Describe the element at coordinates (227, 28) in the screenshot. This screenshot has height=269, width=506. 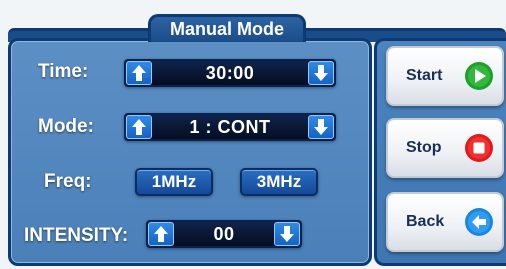
I see `page-title: Manual Mode` at that location.